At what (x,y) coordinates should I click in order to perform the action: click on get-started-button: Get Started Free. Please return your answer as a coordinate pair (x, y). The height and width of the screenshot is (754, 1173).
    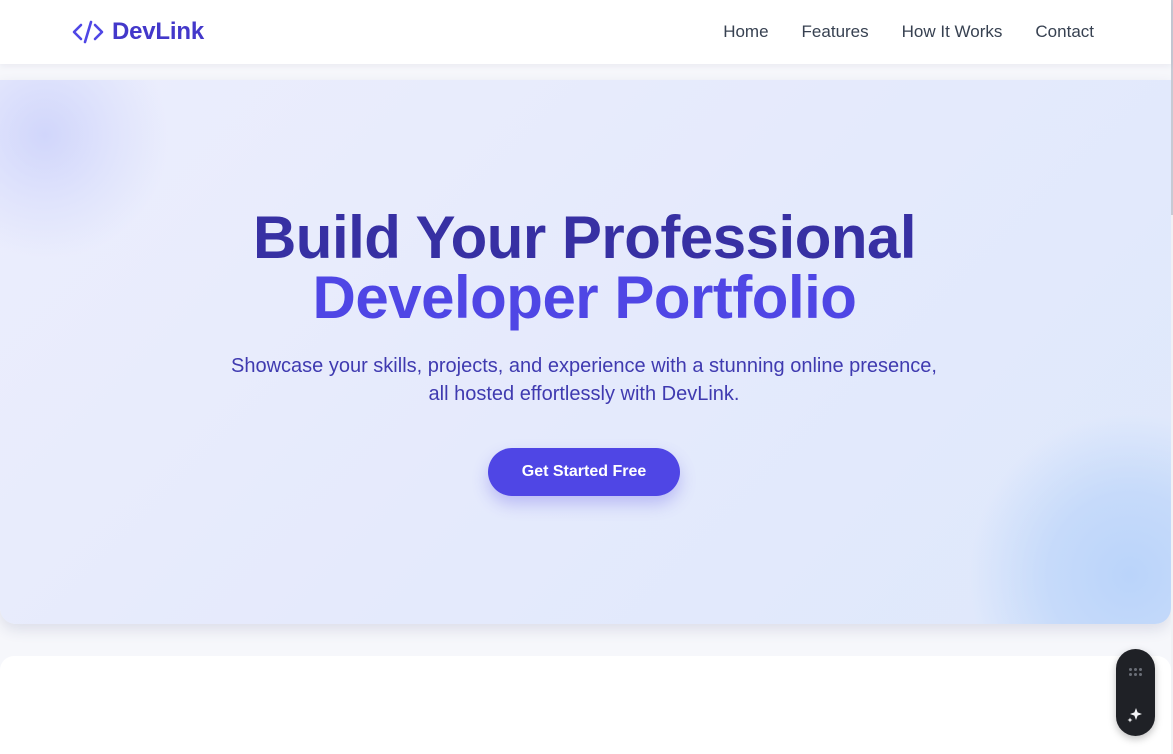
    Looking at the image, I should click on (584, 472).